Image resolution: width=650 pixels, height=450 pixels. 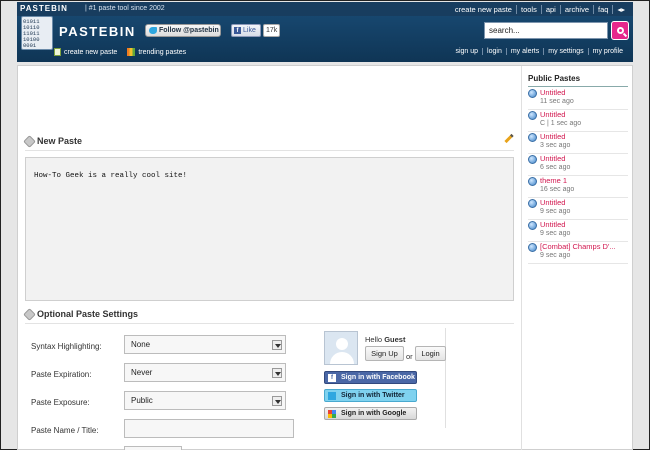 What do you see at coordinates (162, 52) in the screenshot?
I see `trending-pastes-label: trending pastes` at bounding box center [162, 52].